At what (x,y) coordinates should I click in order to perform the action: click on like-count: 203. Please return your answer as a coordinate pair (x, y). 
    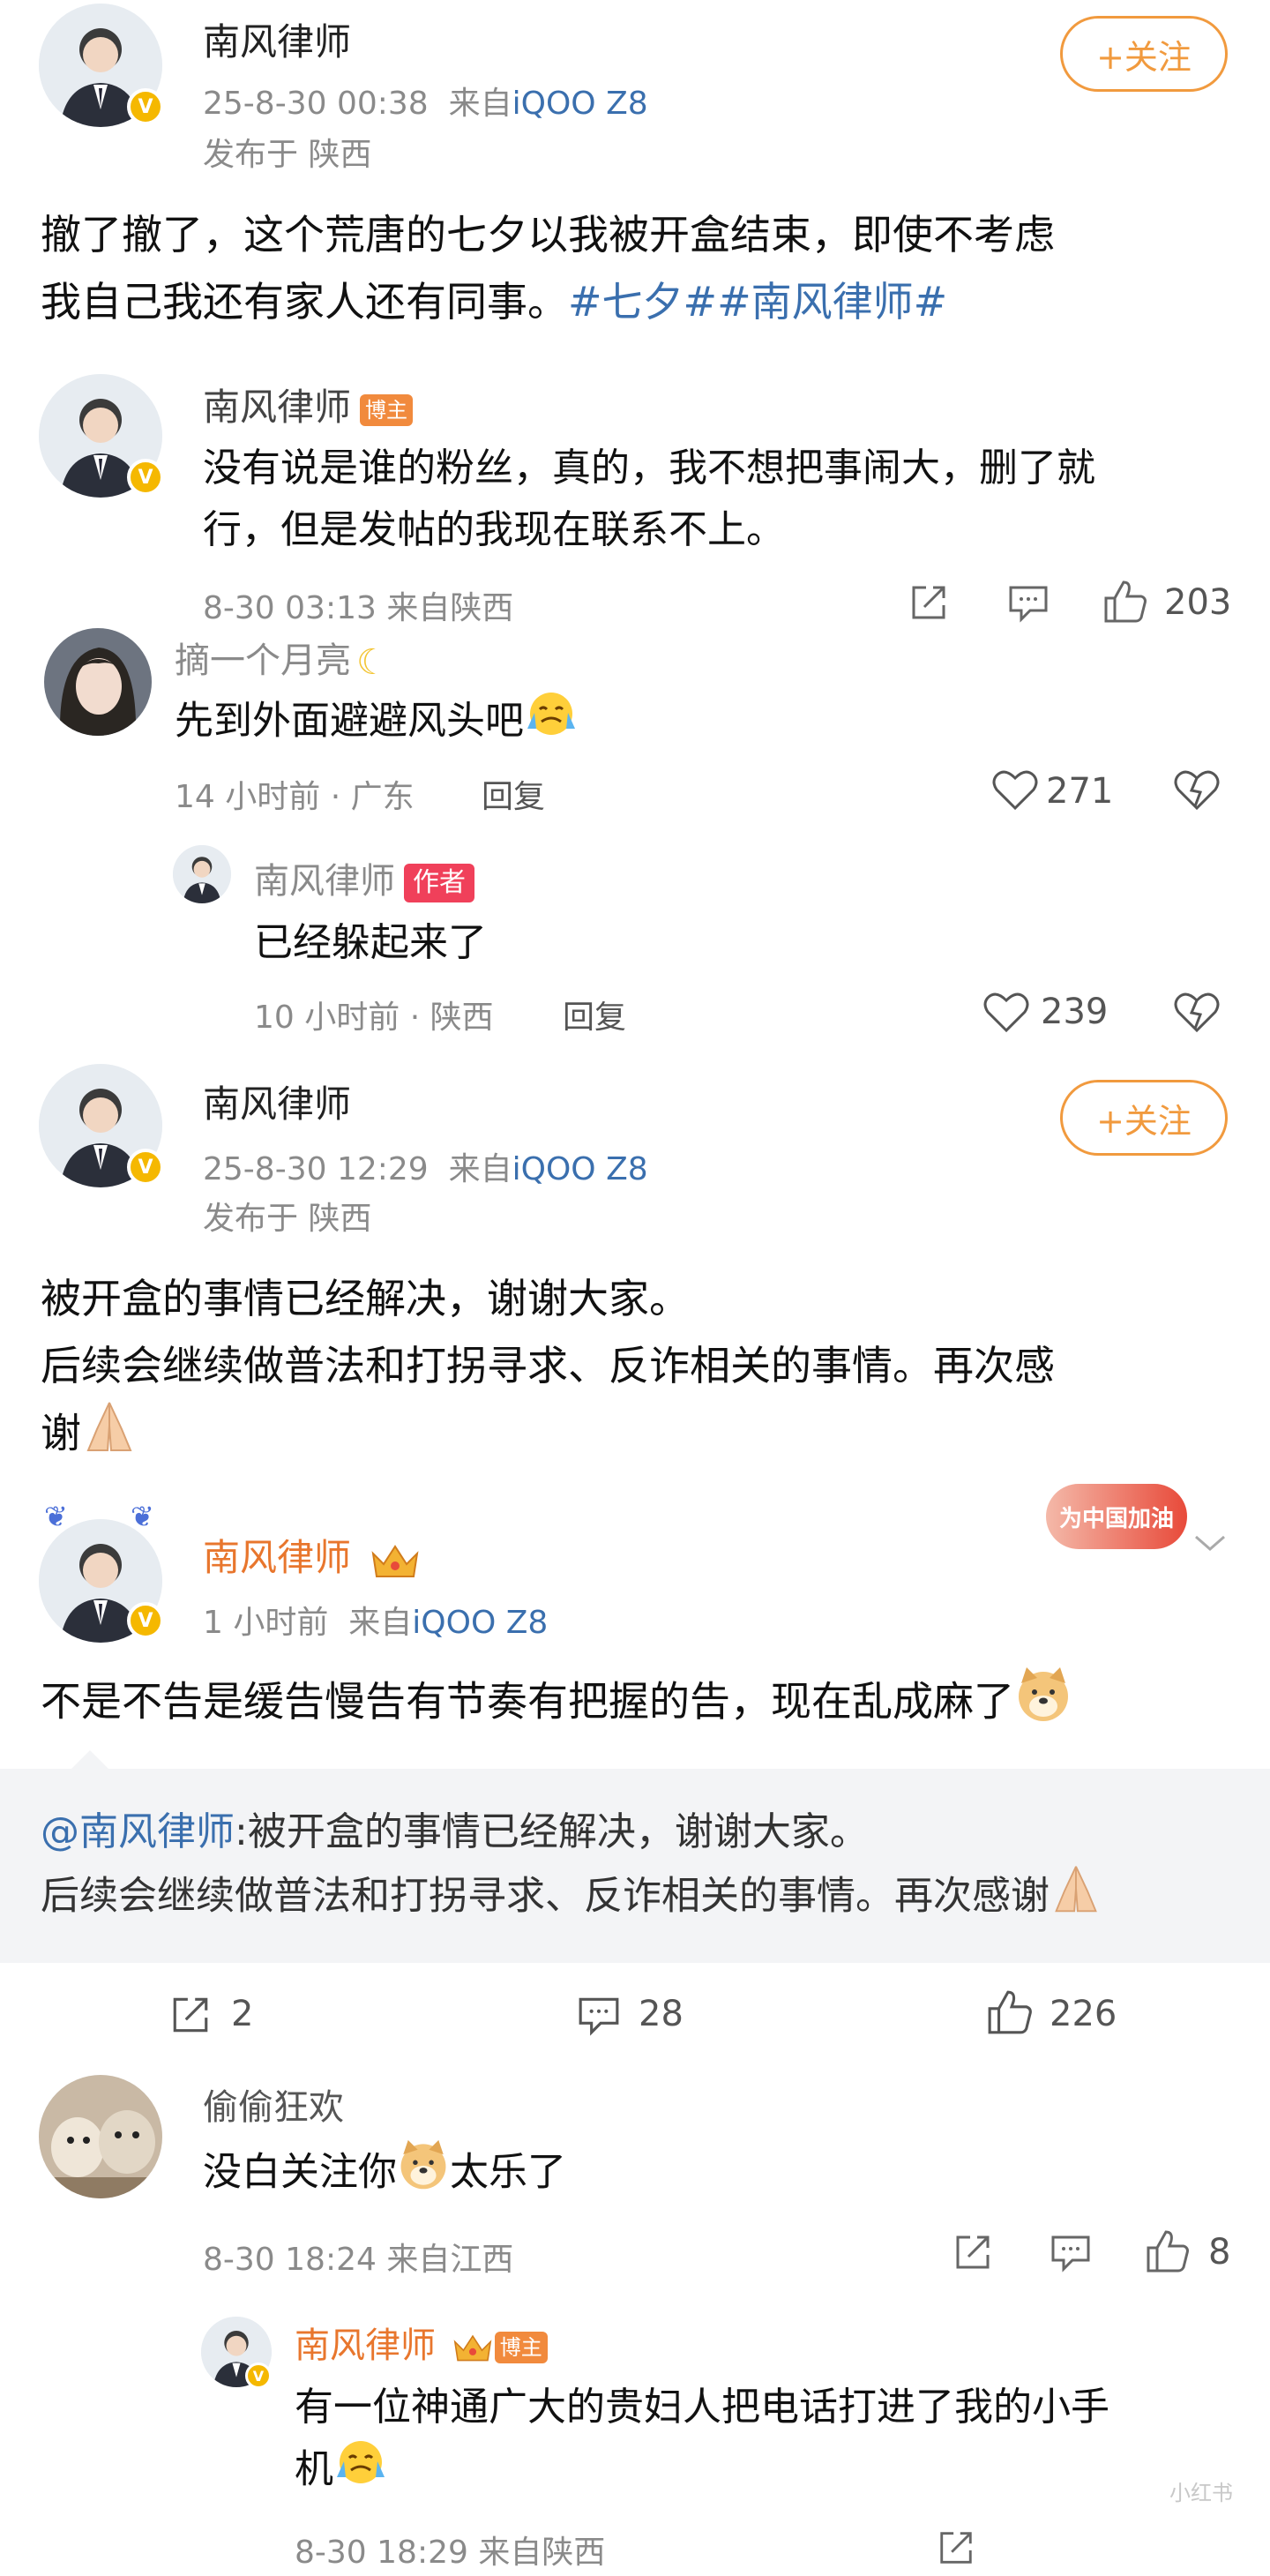
    Looking at the image, I should click on (1198, 603).